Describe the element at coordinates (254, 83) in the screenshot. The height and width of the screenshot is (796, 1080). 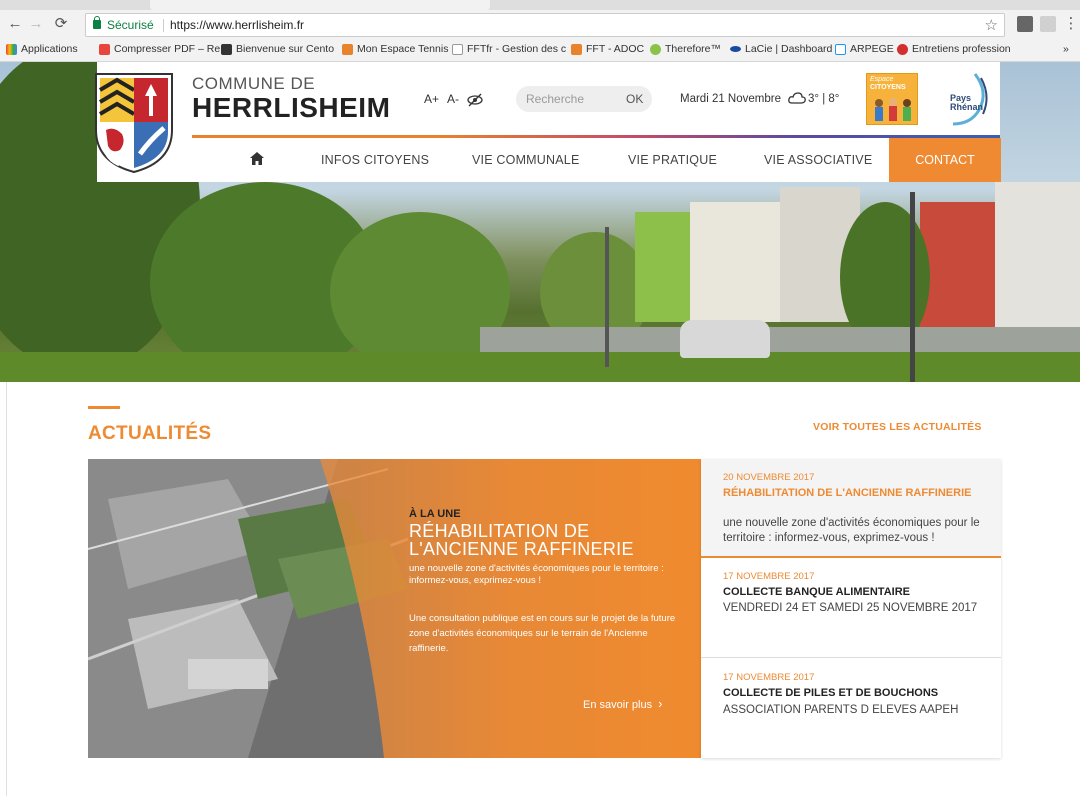
I see `commune-label: COMMUNE DE` at that location.